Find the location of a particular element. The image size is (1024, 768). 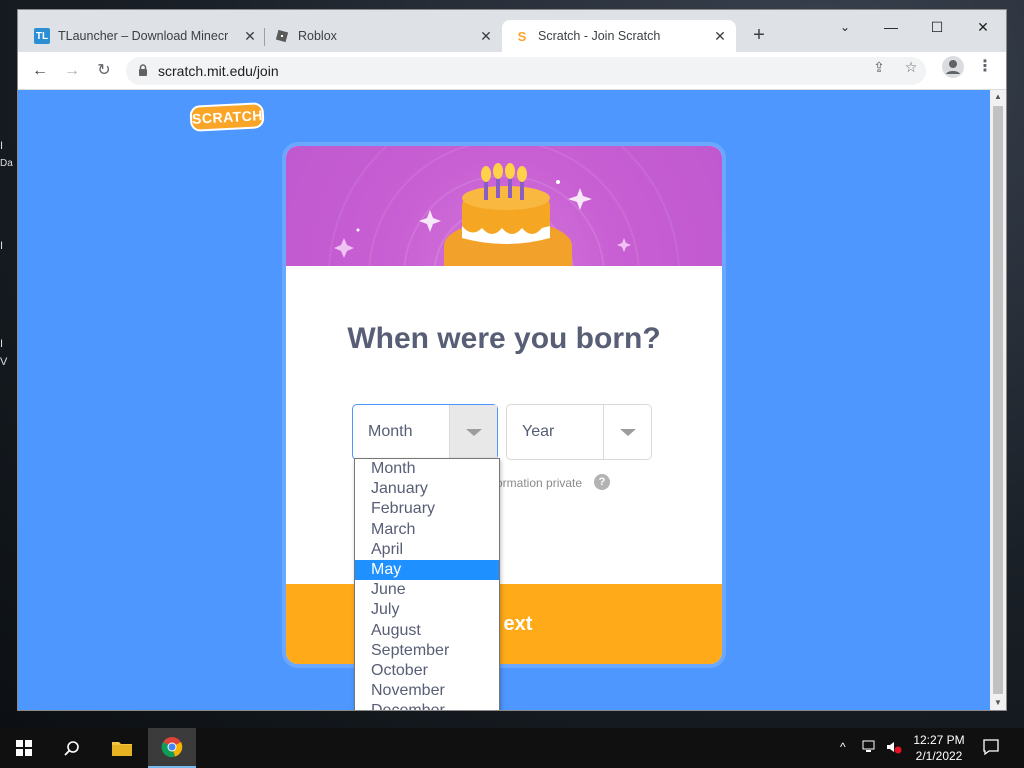

scrollbar-thumb is located at coordinates (998, 400).